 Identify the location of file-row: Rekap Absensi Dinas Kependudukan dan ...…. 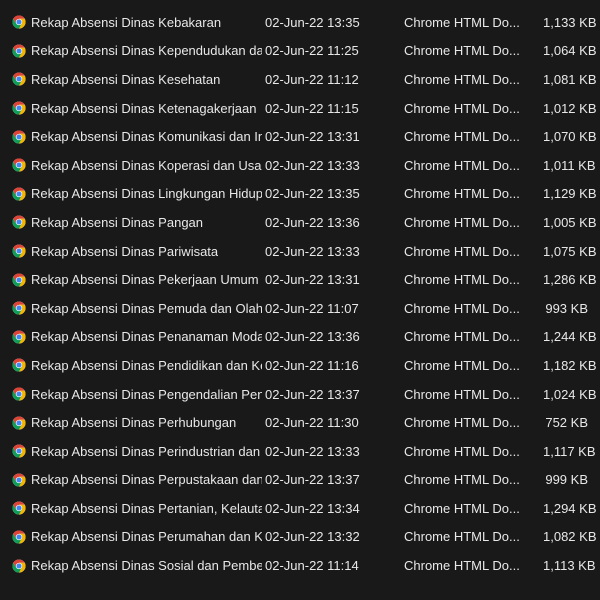
(300, 51).